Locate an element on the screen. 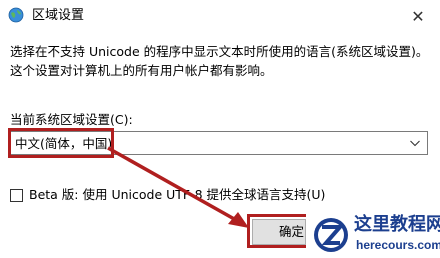  window-title: 区域设置 is located at coordinates (58, 15).